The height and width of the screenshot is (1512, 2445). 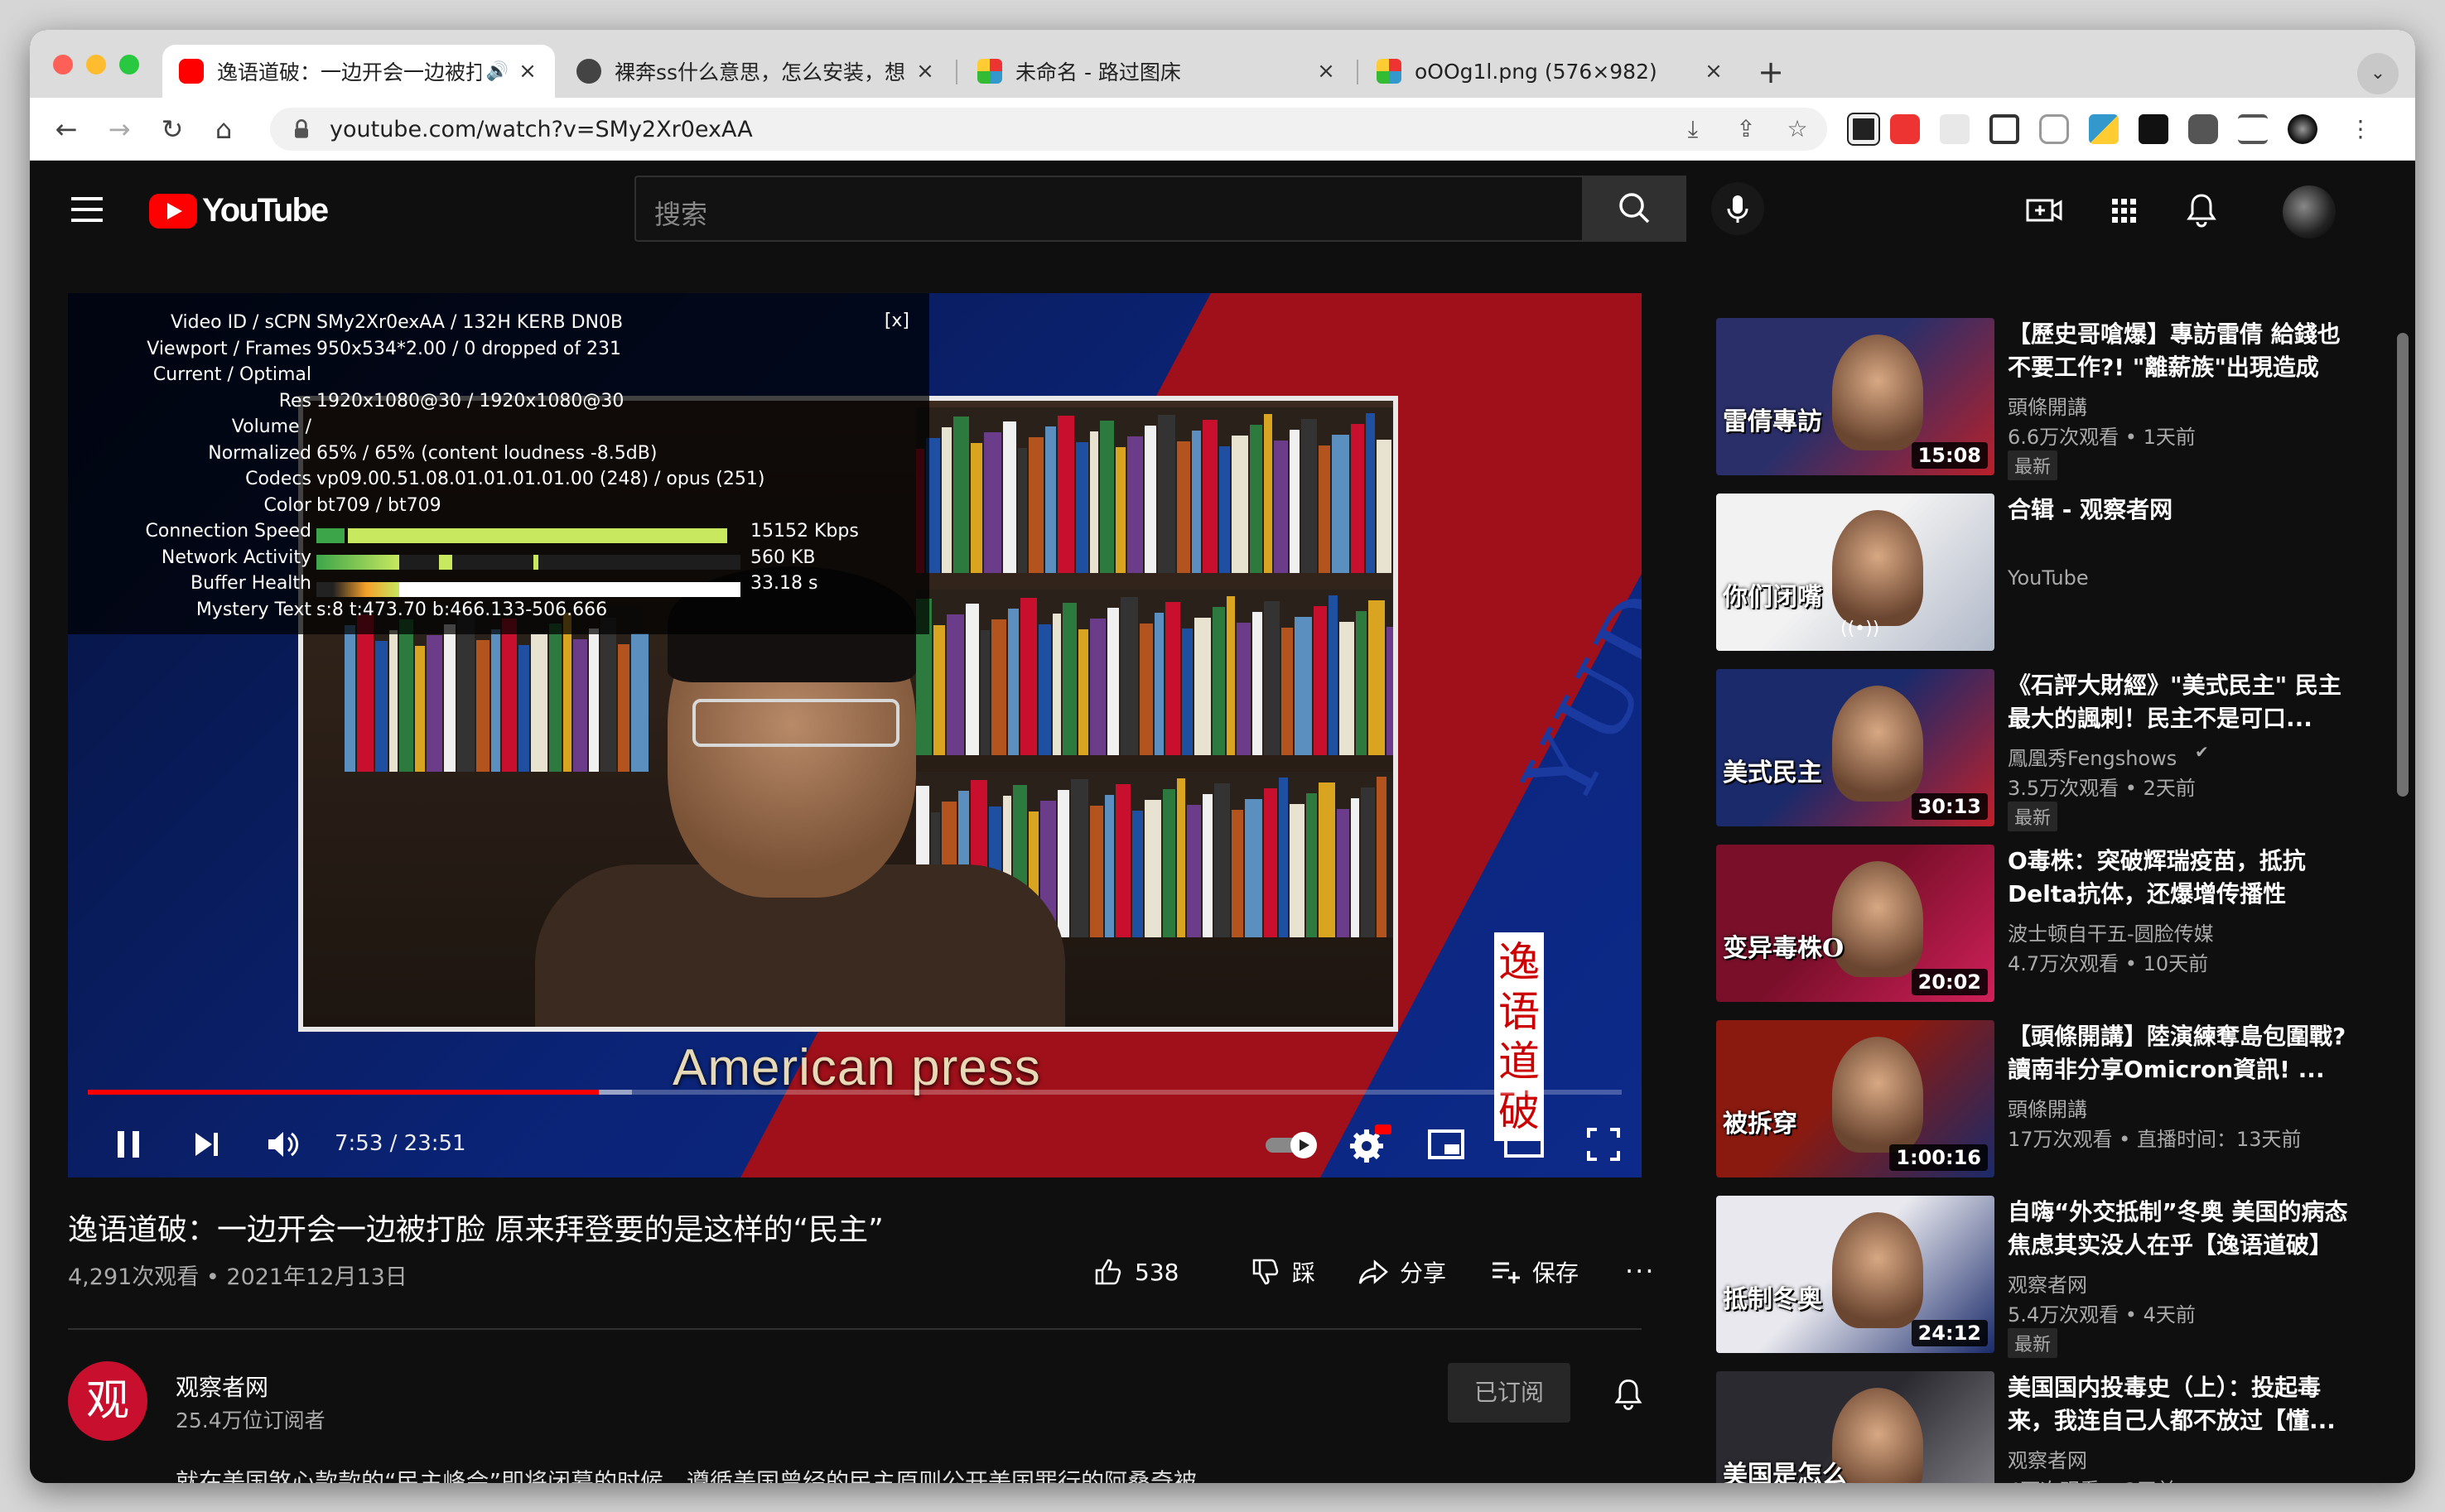 I want to click on page-scrollbar, so click(x=2403, y=565).